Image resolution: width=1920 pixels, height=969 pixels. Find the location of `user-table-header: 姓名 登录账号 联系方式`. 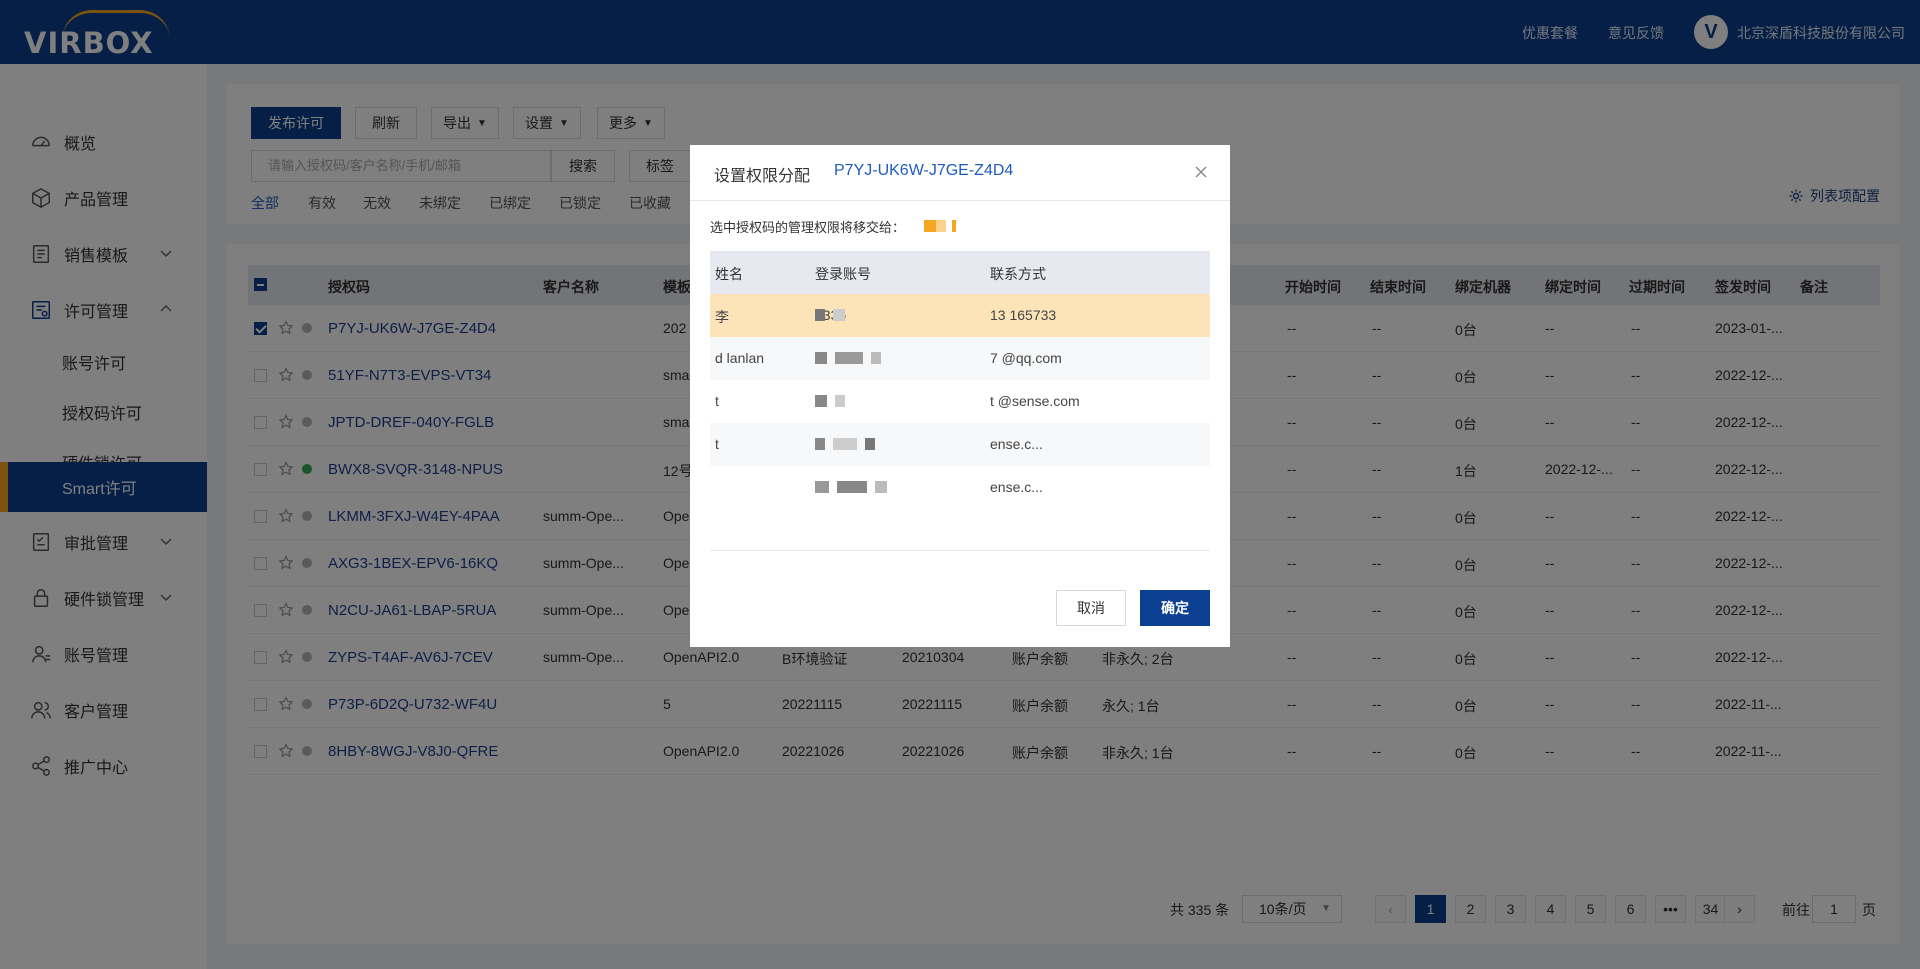

user-table-header: 姓名 登录账号 联系方式 is located at coordinates (960, 272).